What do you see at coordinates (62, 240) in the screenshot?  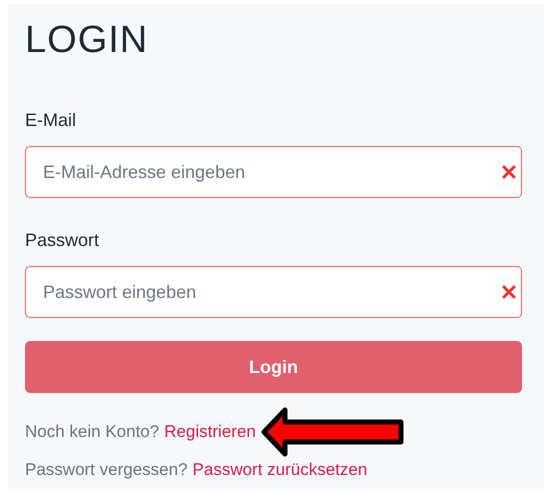 I see `field-label: Passwort` at bounding box center [62, 240].